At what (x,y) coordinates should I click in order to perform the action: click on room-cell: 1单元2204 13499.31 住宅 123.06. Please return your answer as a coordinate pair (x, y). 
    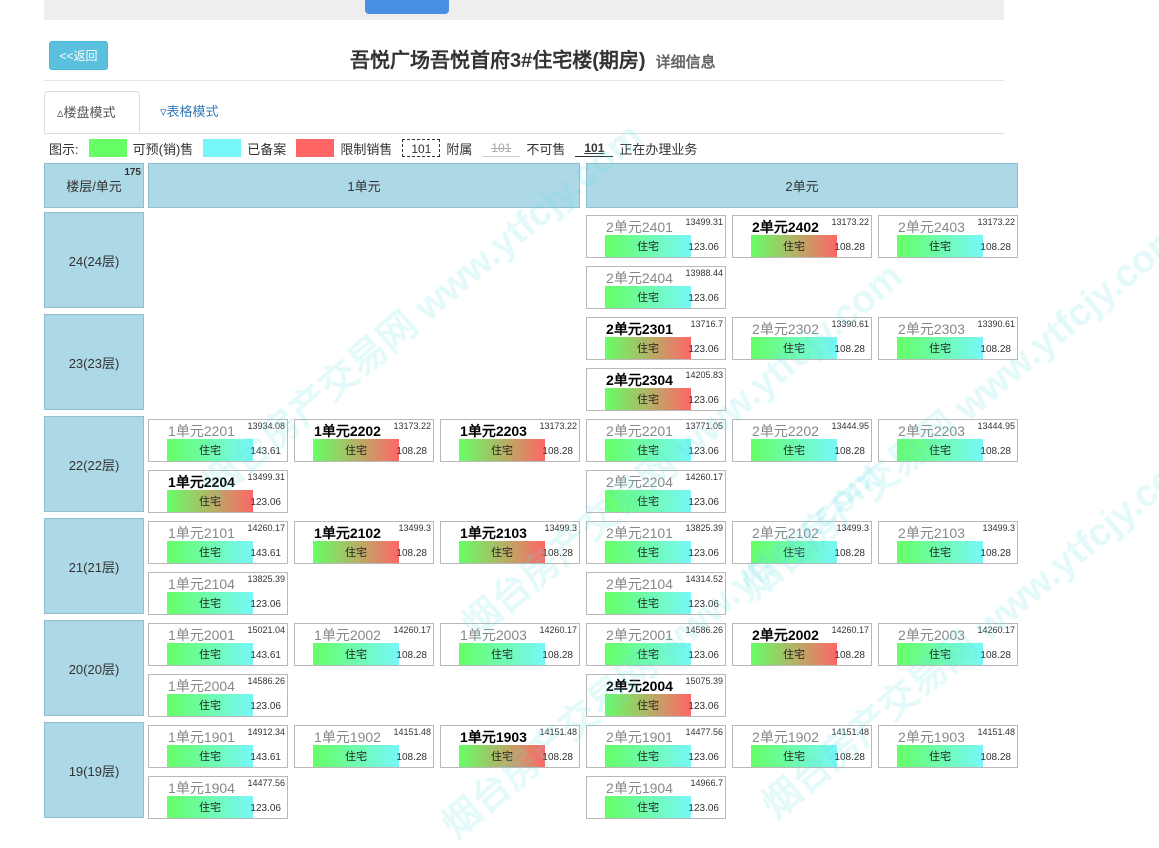
    Looking at the image, I should click on (218, 491).